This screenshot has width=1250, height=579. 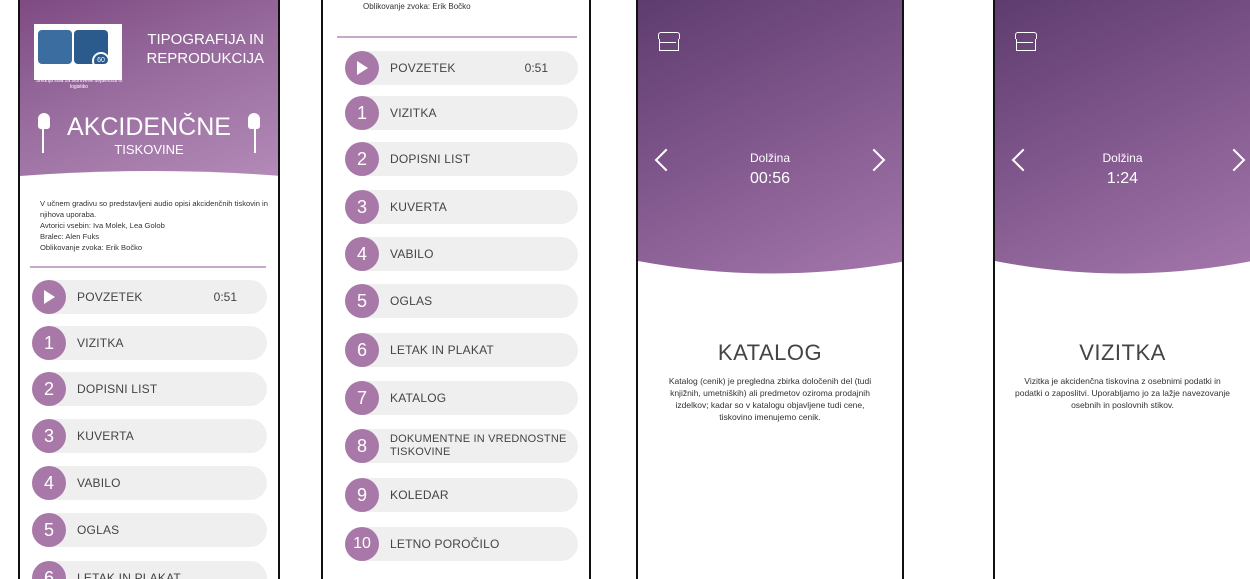 What do you see at coordinates (362, 446) in the screenshot?
I see `item-number-badge: 8` at bounding box center [362, 446].